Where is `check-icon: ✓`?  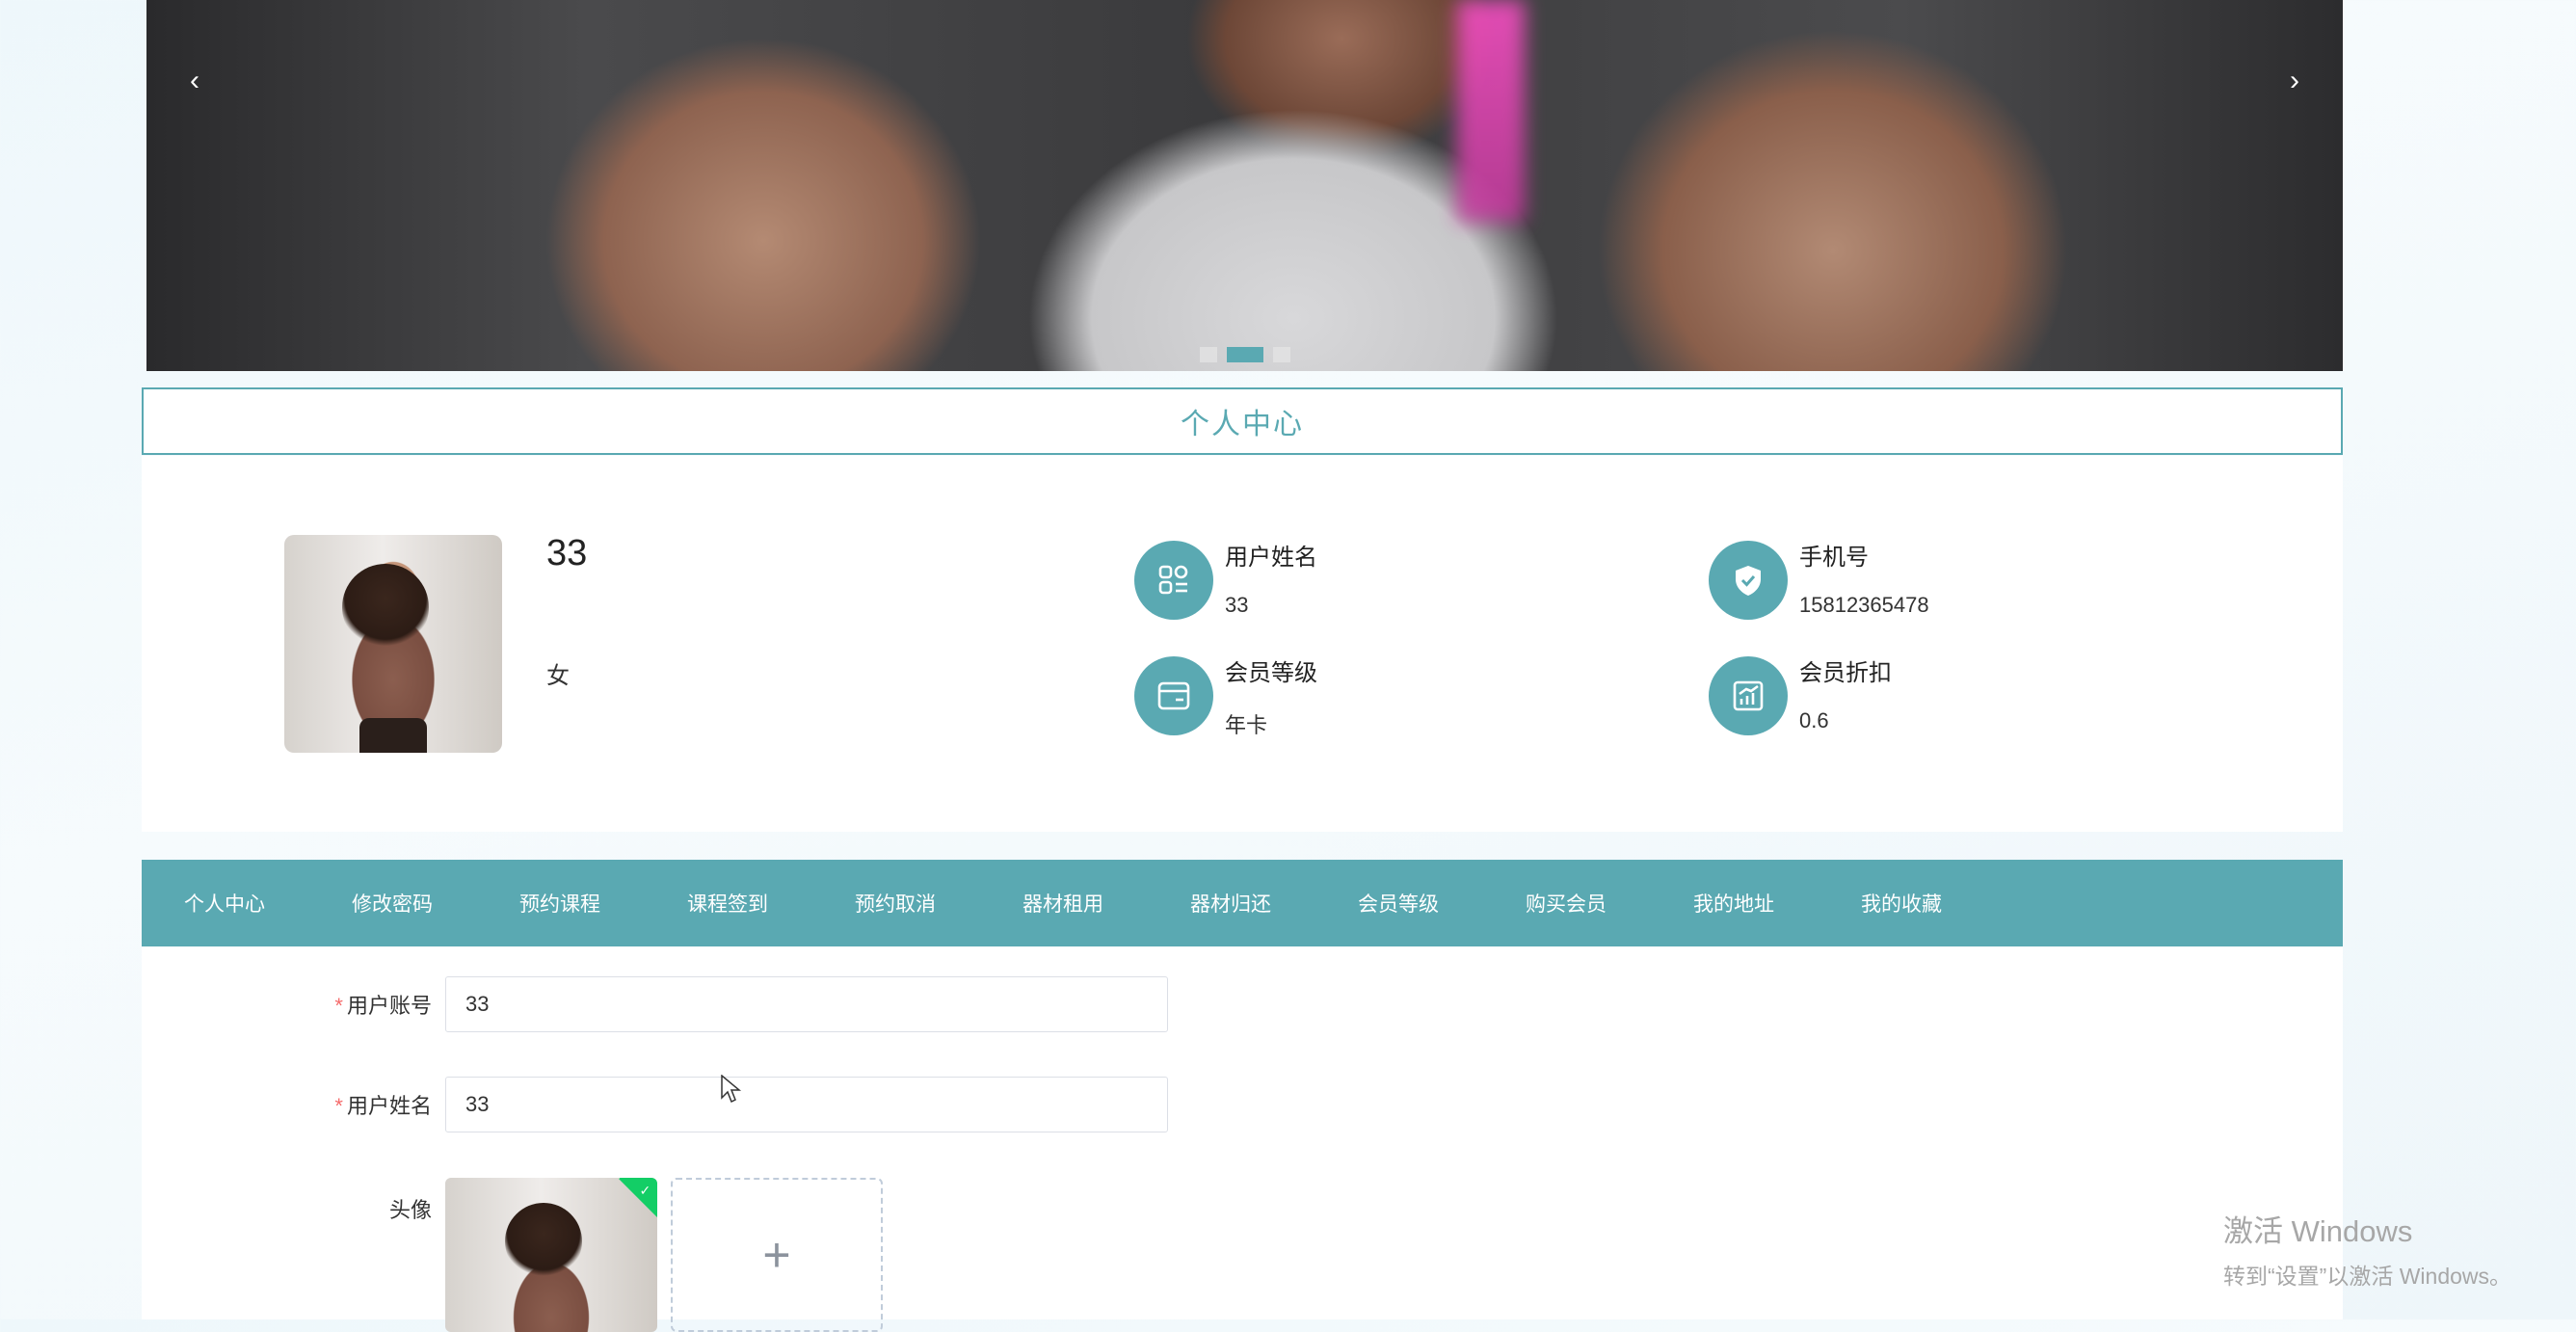 check-icon: ✓ is located at coordinates (645, 1191).